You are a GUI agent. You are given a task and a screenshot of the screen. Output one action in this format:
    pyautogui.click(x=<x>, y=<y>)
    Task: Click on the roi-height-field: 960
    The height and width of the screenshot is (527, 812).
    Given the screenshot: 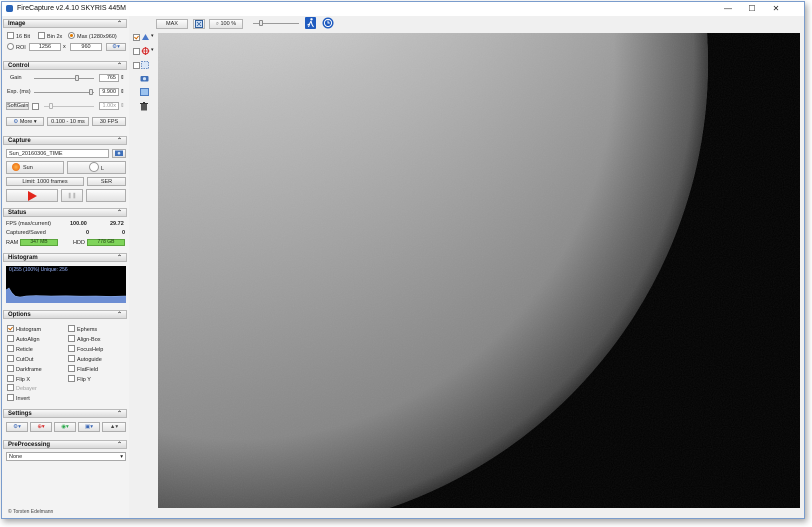 What is the action you would take?
    pyautogui.click(x=86, y=47)
    